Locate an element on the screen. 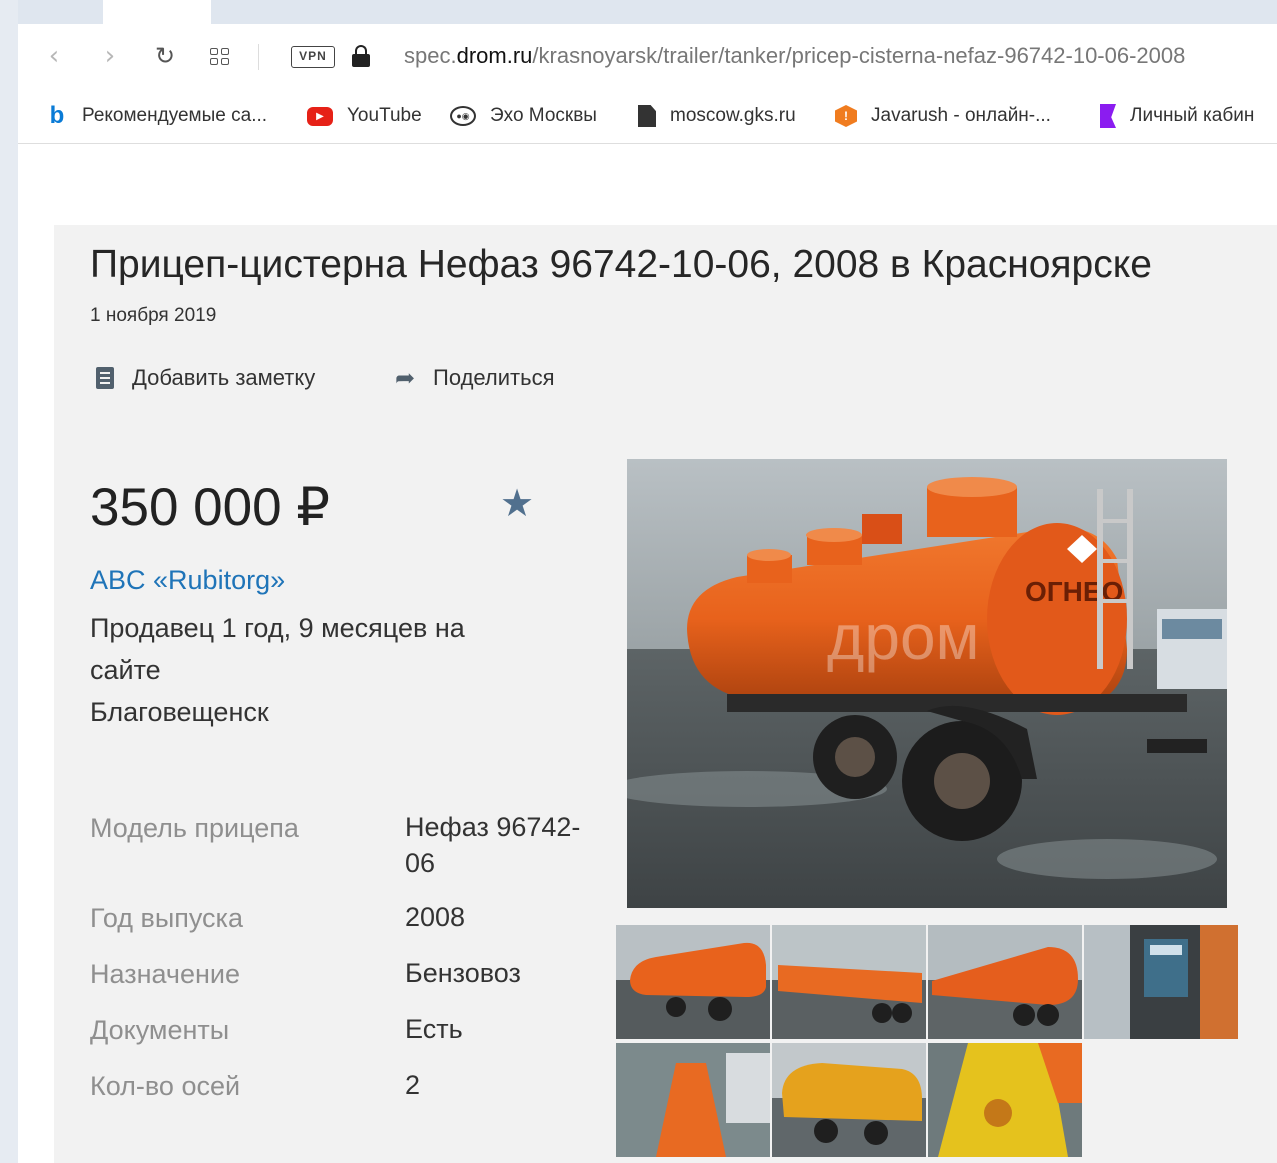 This screenshot has width=1277, height=1163. share-button: ➦ Поделиться is located at coordinates (474, 378).